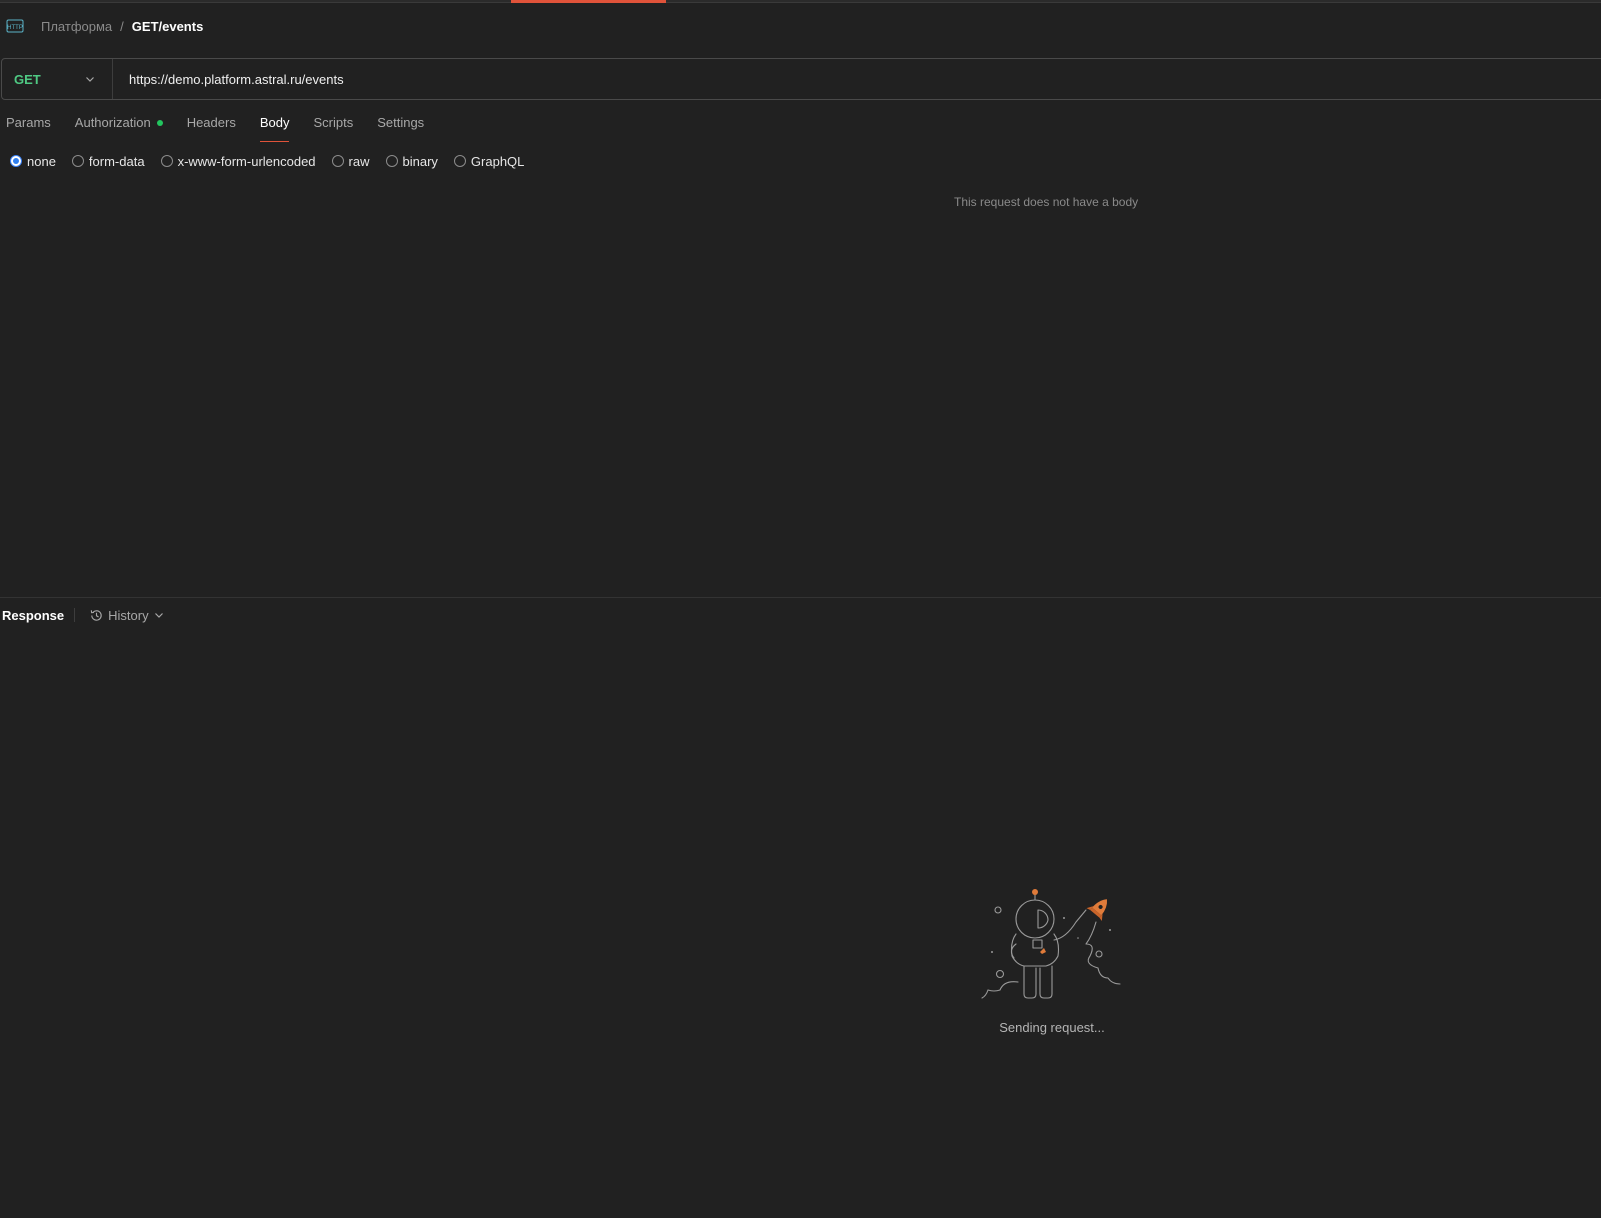 The width and height of the screenshot is (1601, 1218). I want to click on radio-label: none, so click(41, 161).